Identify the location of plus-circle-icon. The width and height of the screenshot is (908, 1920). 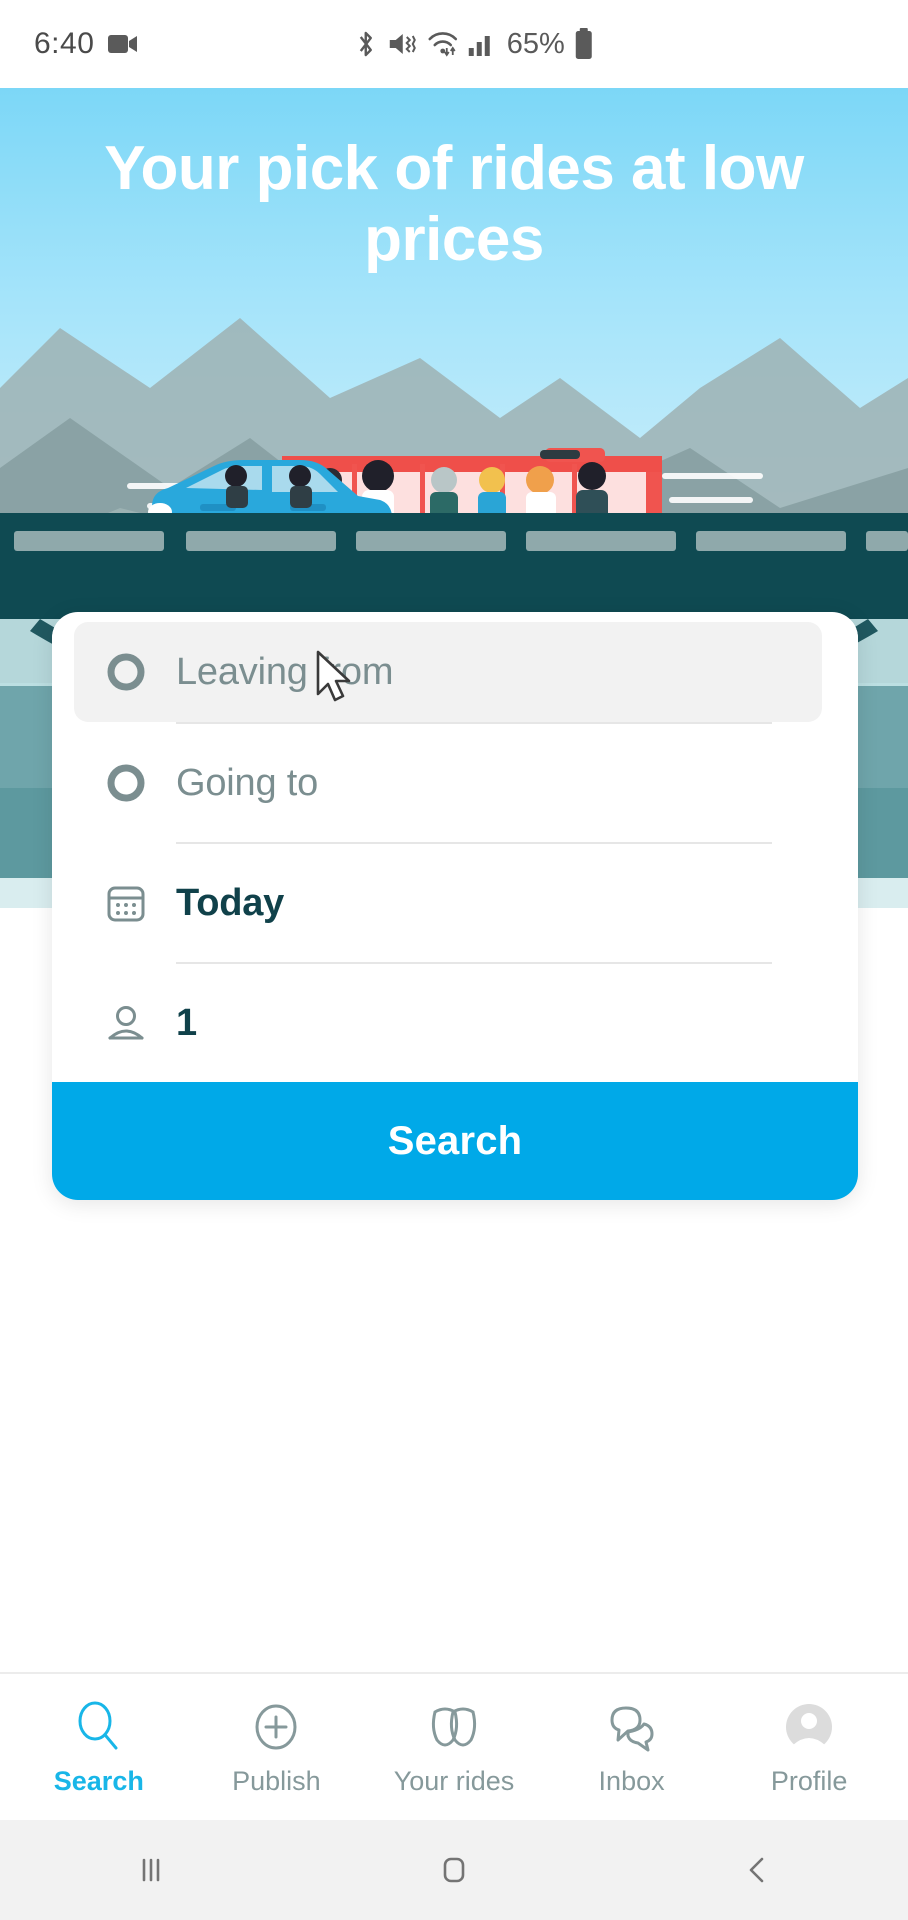
(276, 1726).